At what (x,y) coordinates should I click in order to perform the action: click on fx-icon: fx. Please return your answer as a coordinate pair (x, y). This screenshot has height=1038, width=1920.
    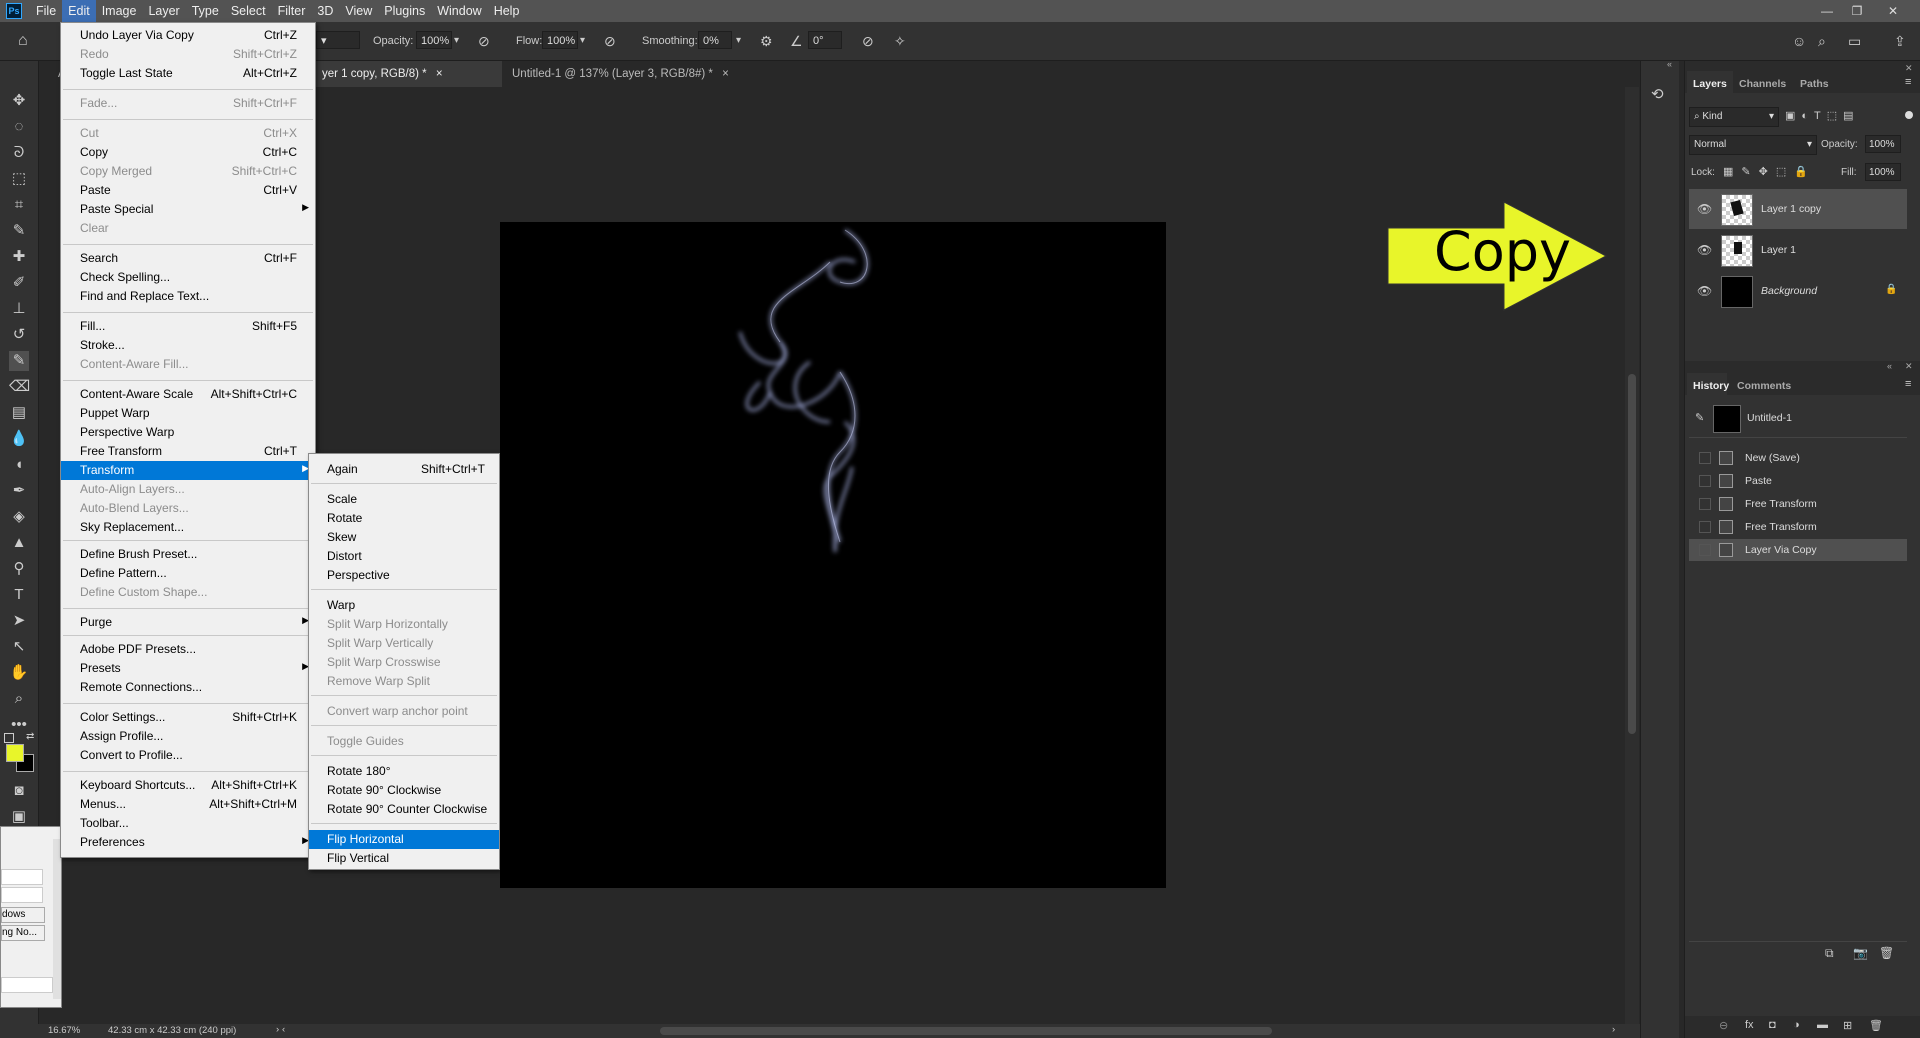
    Looking at the image, I should click on (1749, 1025).